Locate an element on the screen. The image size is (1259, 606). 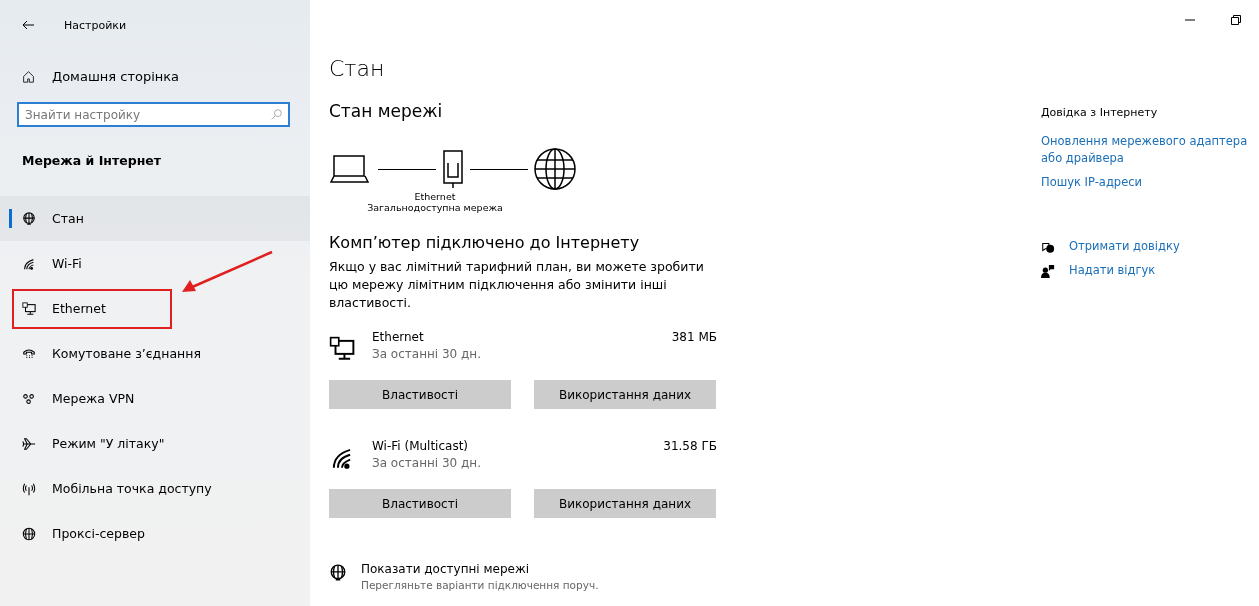
dialup-icon is located at coordinates (29, 353).